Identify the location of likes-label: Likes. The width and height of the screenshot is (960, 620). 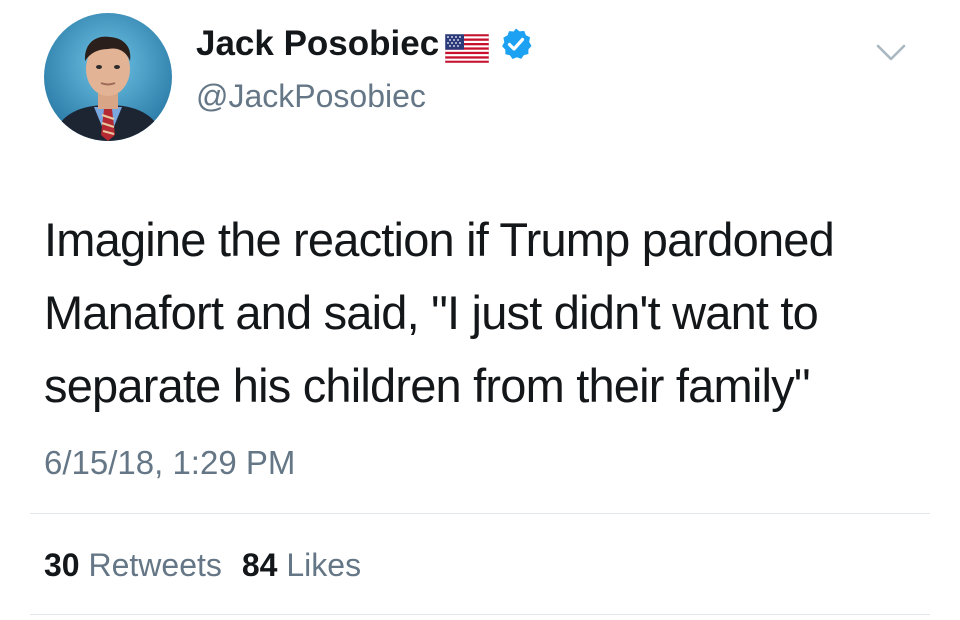
(324, 565).